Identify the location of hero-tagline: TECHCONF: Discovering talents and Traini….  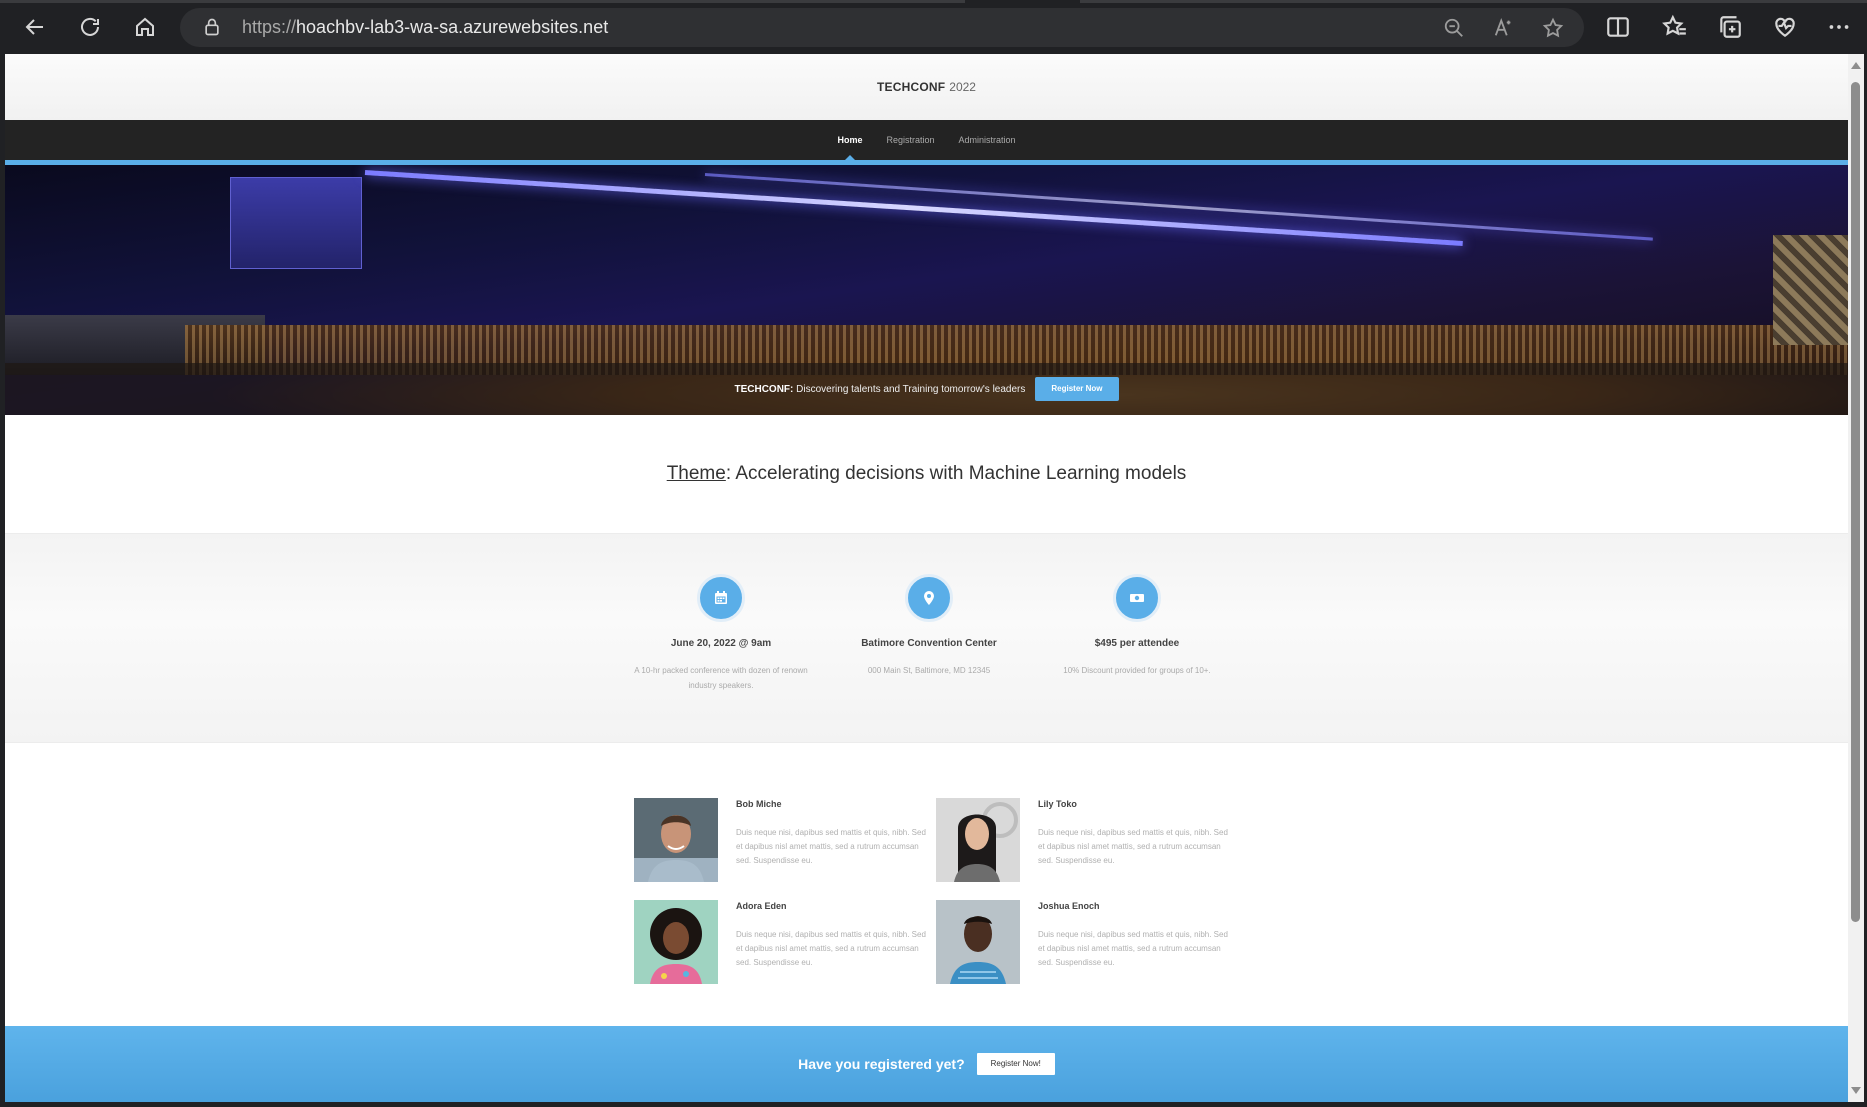
(879, 389).